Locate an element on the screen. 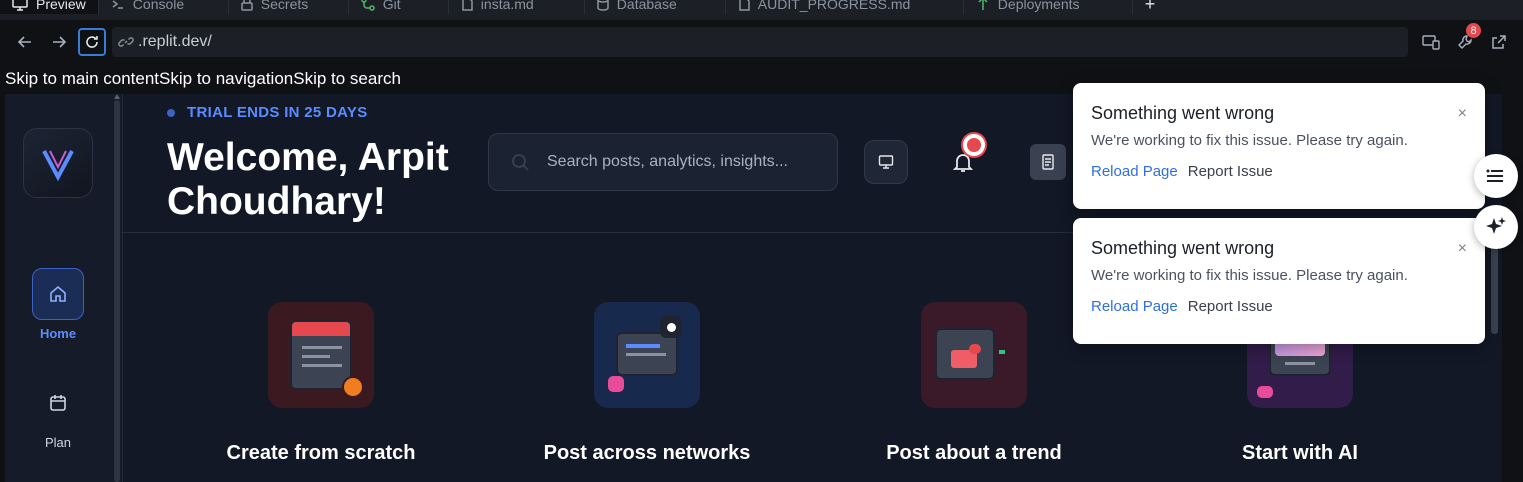 The height and width of the screenshot is (482, 1523). page-scroll-track is located at coordinates (1512, 273).